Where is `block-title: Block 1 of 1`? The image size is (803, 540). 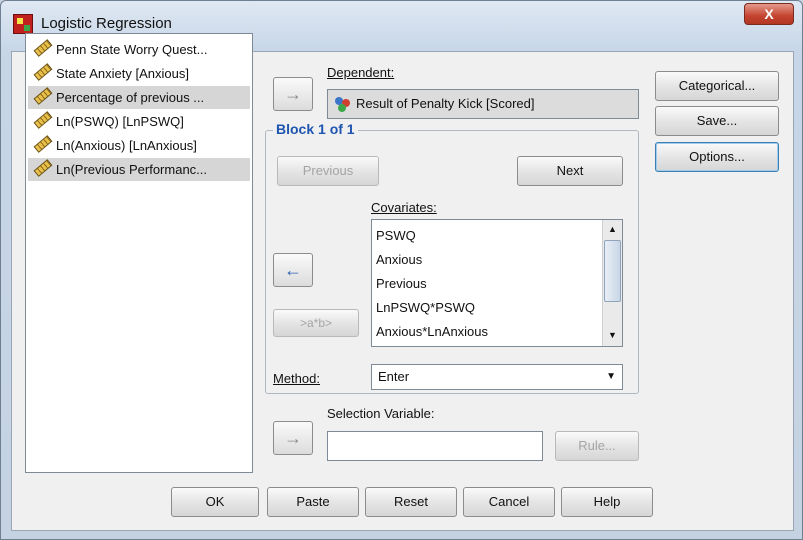 block-title: Block 1 of 1 is located at coordinates (315, 129).